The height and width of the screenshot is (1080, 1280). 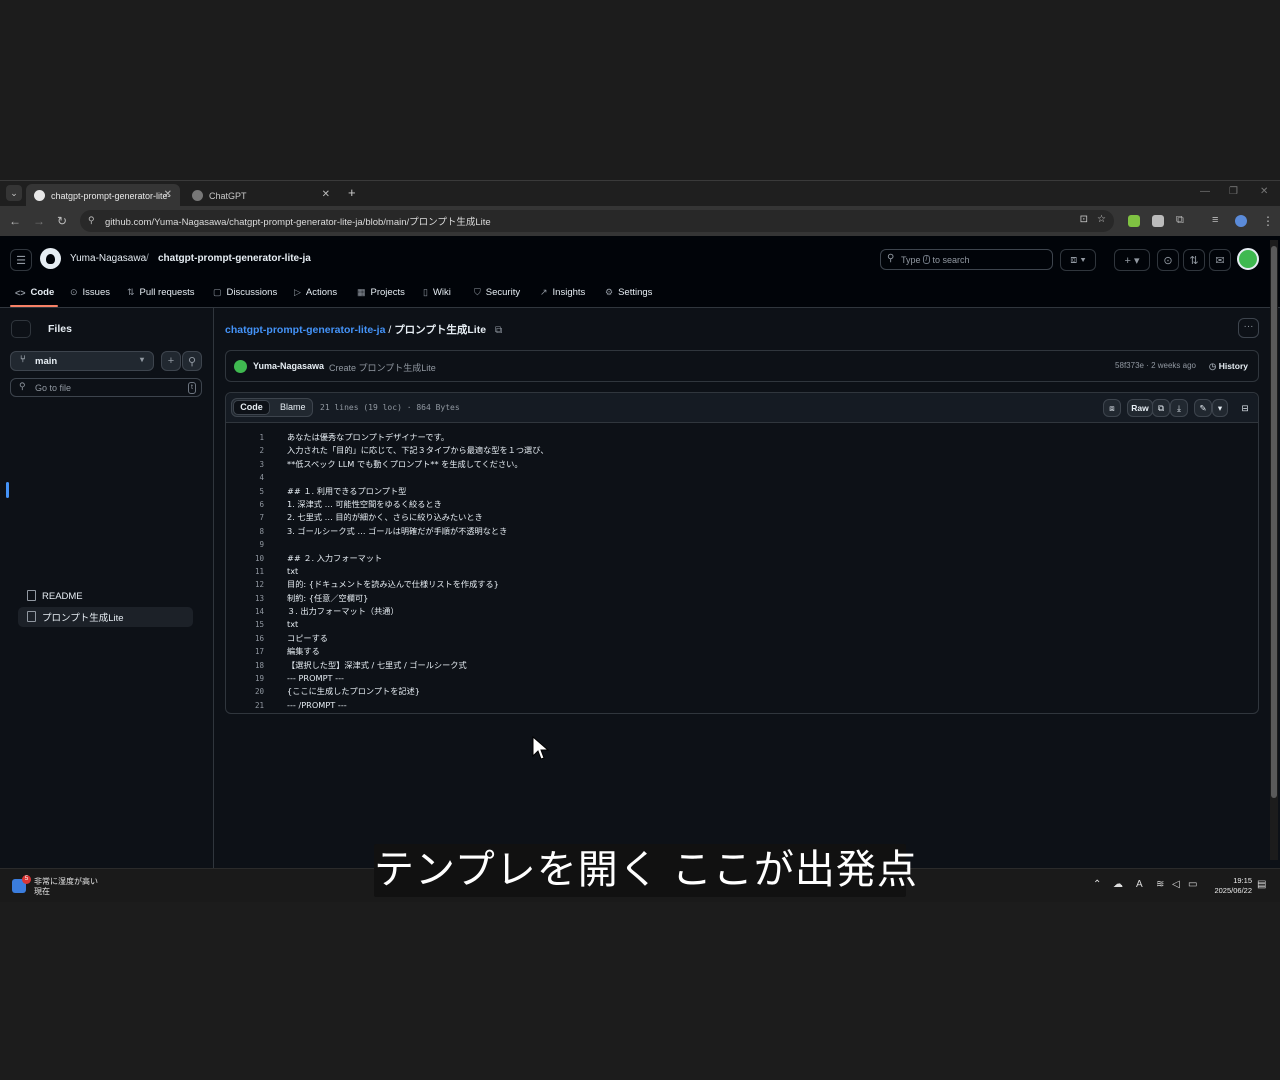 What do you see at coordinates (382, 367) in the screenshot?
I see `commit-message: Create プロンプト生成Lite` at bounding box center [382, 367].